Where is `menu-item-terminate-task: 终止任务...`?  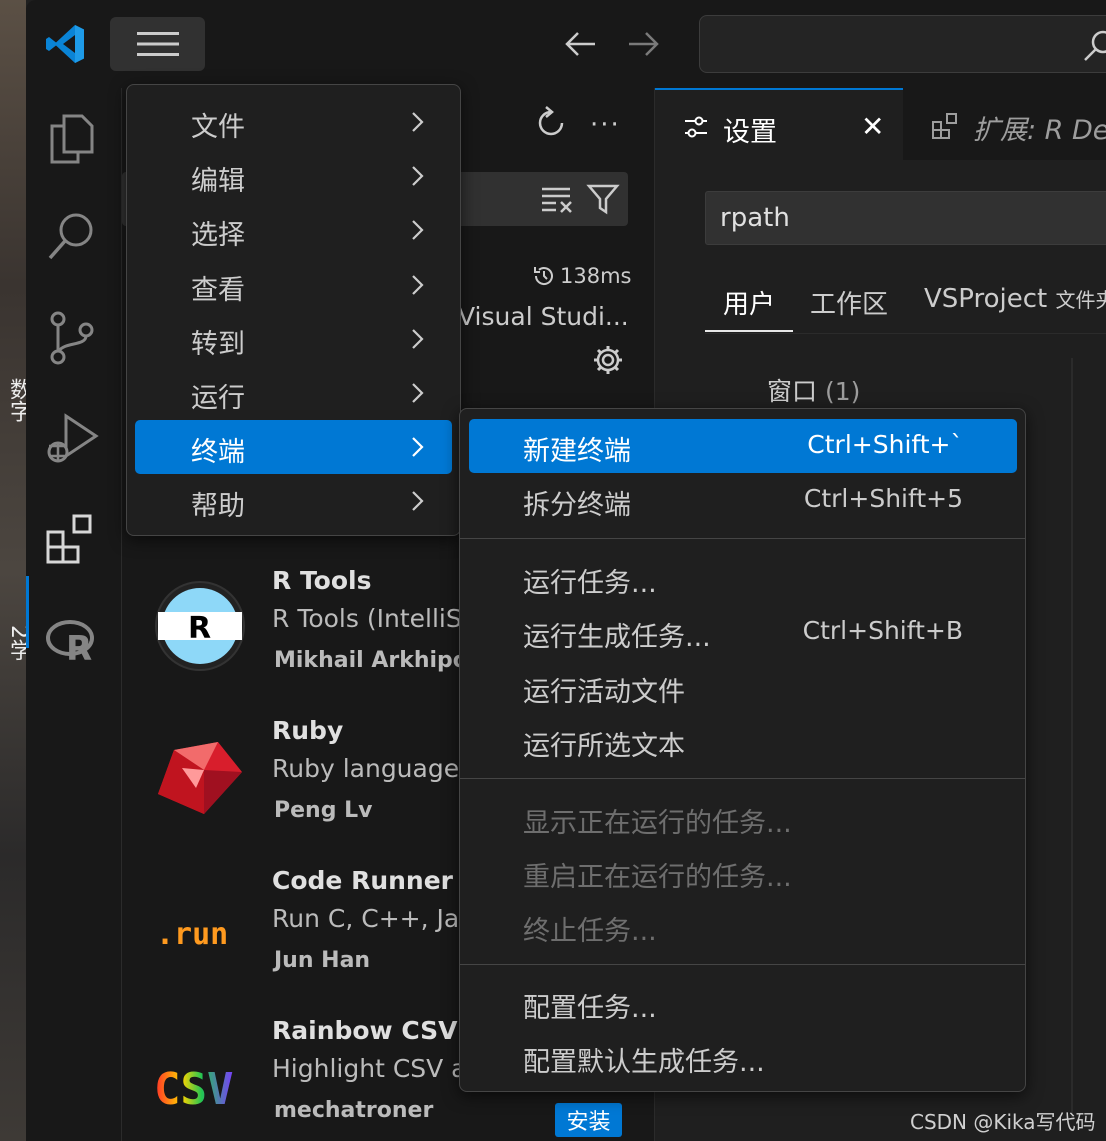 menu-item-terminate-task: 终止任务... is located at coordinates (743, 926).